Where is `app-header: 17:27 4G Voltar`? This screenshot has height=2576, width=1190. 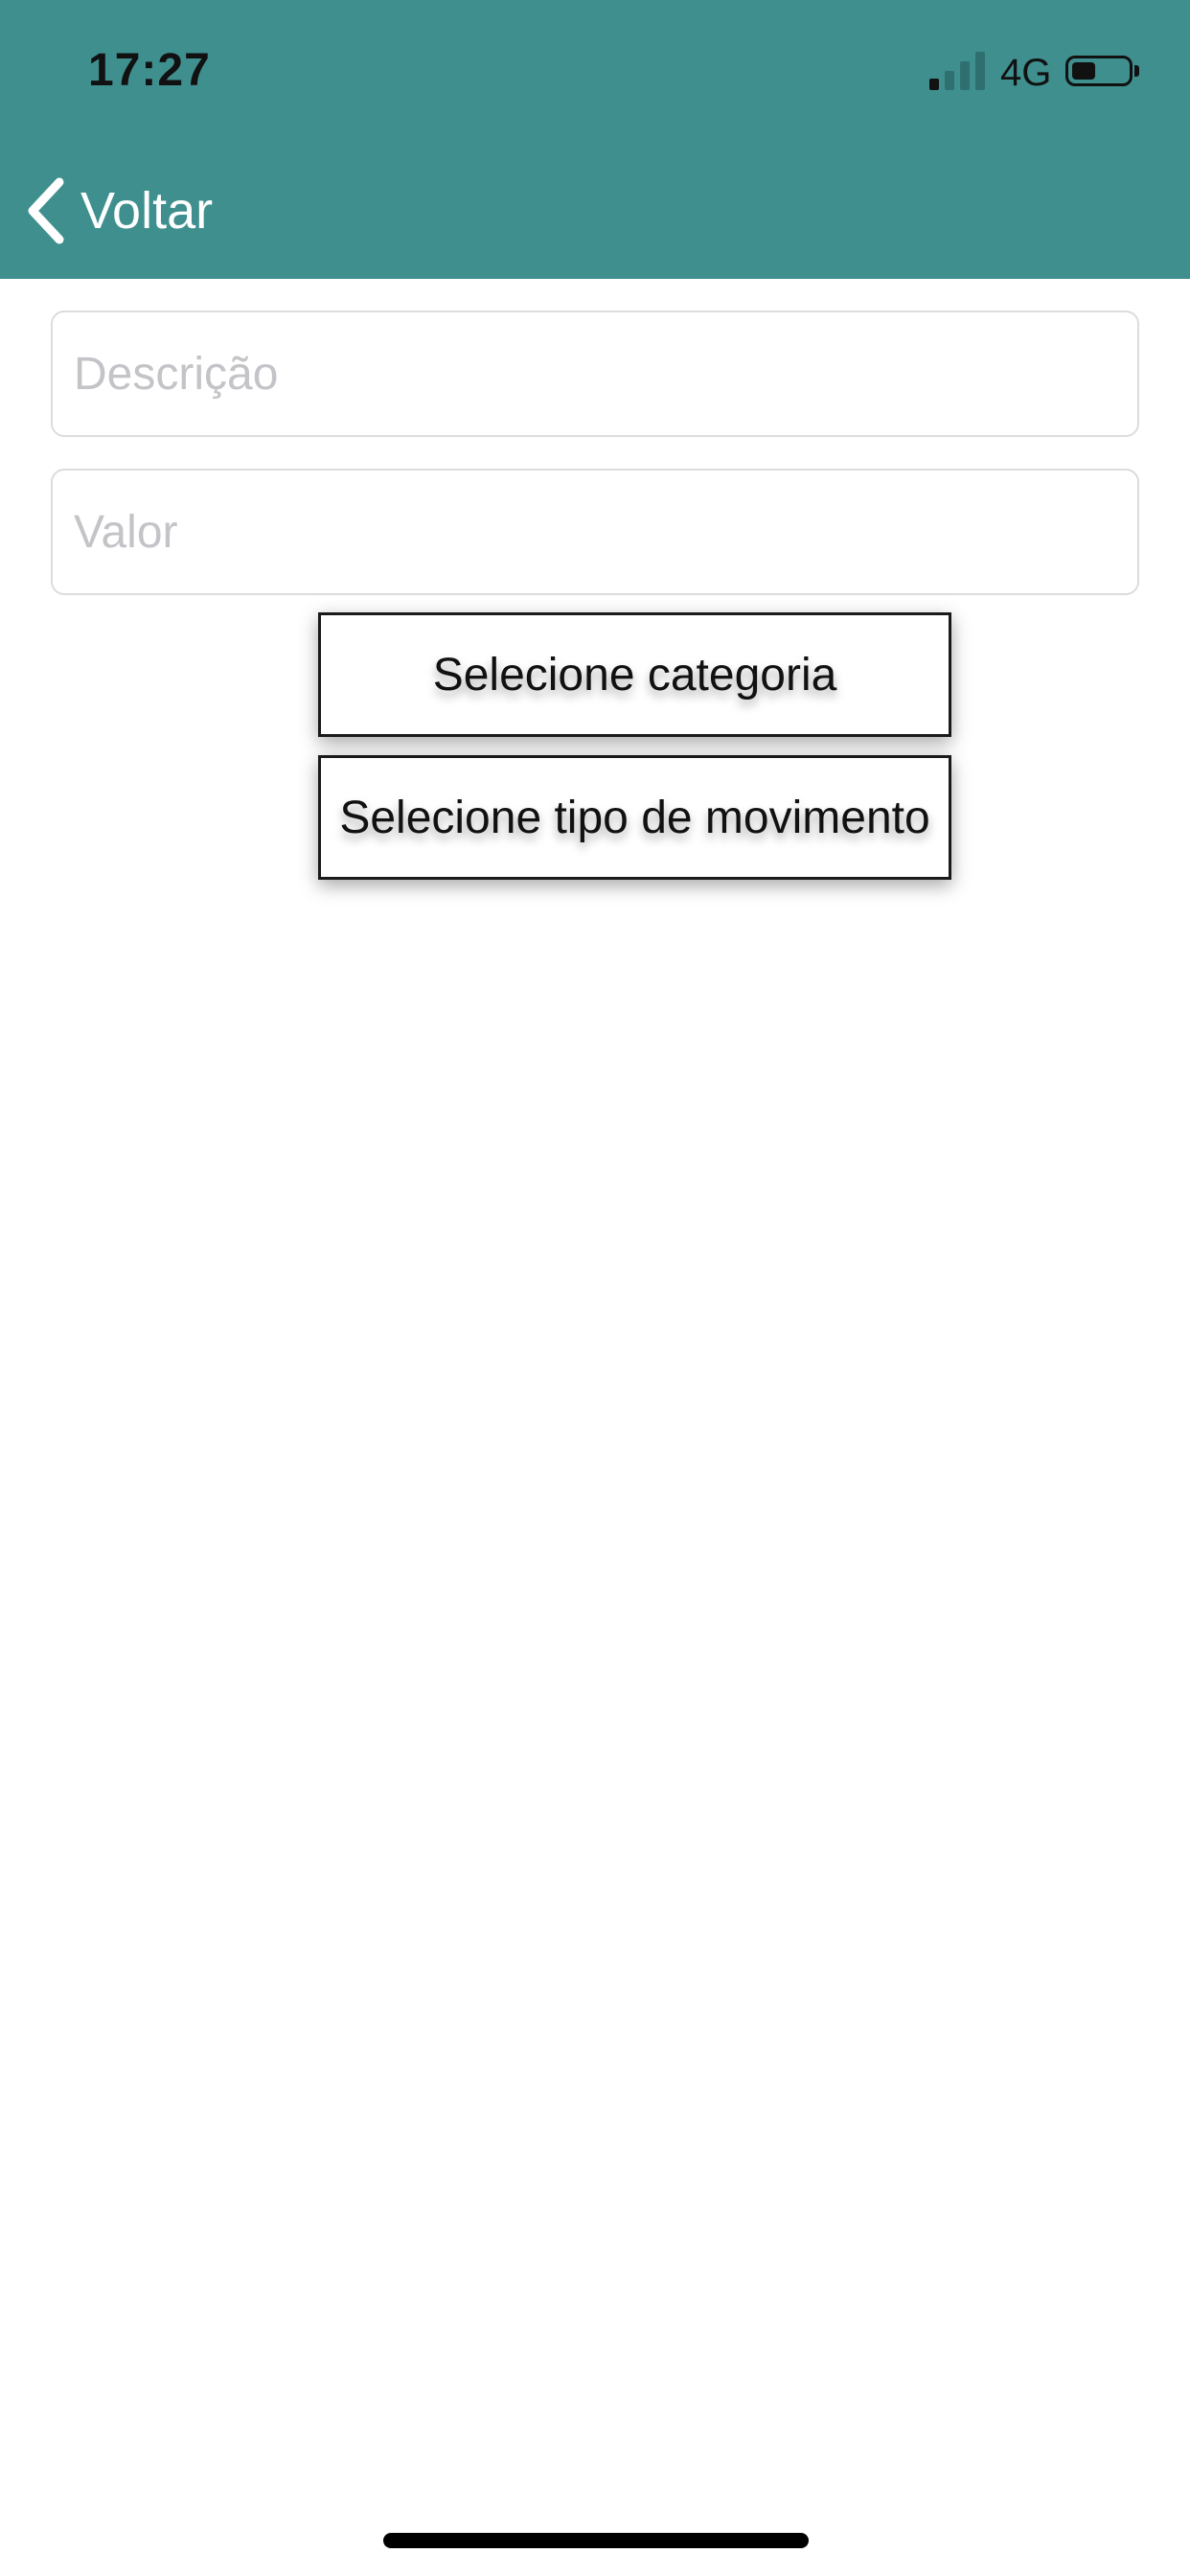 app-header: 17:27 4G Voltar is located at coordinates (595, 139).